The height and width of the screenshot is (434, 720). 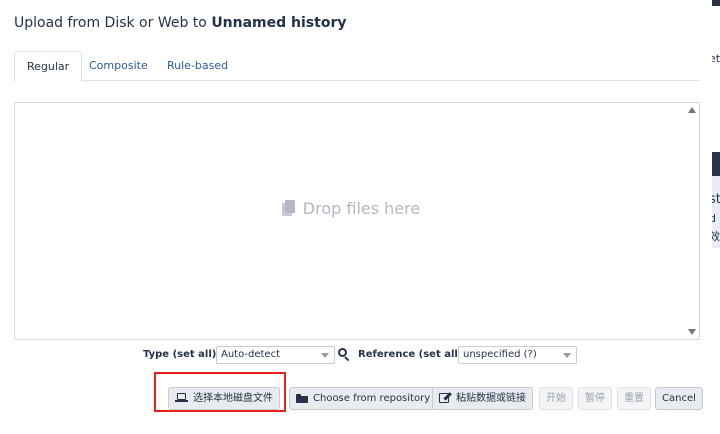 I want to click on choose-from-repository-button: Choose from repository, so click(x=363, y=398).